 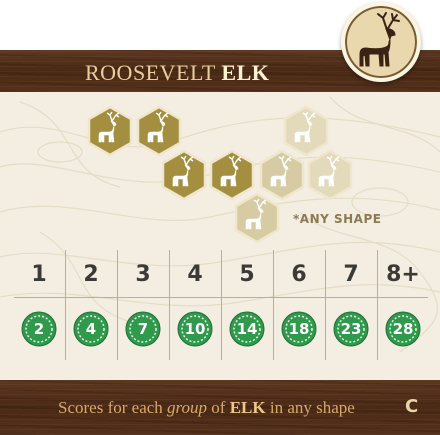 I want to click on card-variant-letter: C, so click(x=412, y=406).